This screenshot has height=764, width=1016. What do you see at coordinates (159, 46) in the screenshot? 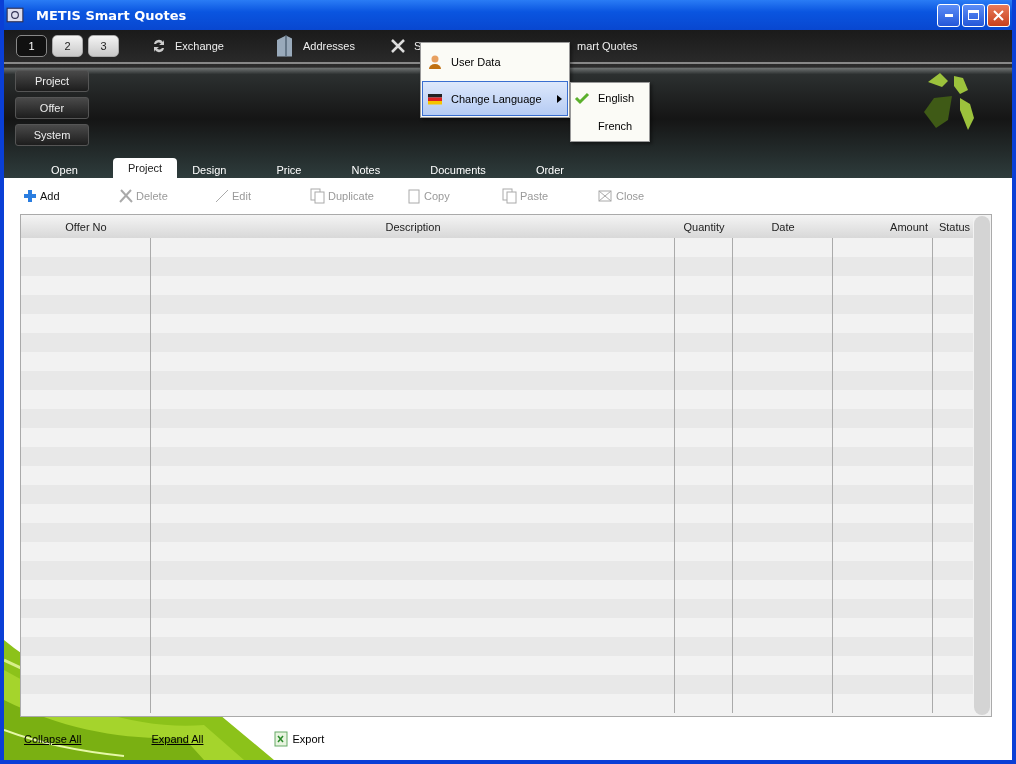
I see `arrows-icon` at bounding box center [159, 46].